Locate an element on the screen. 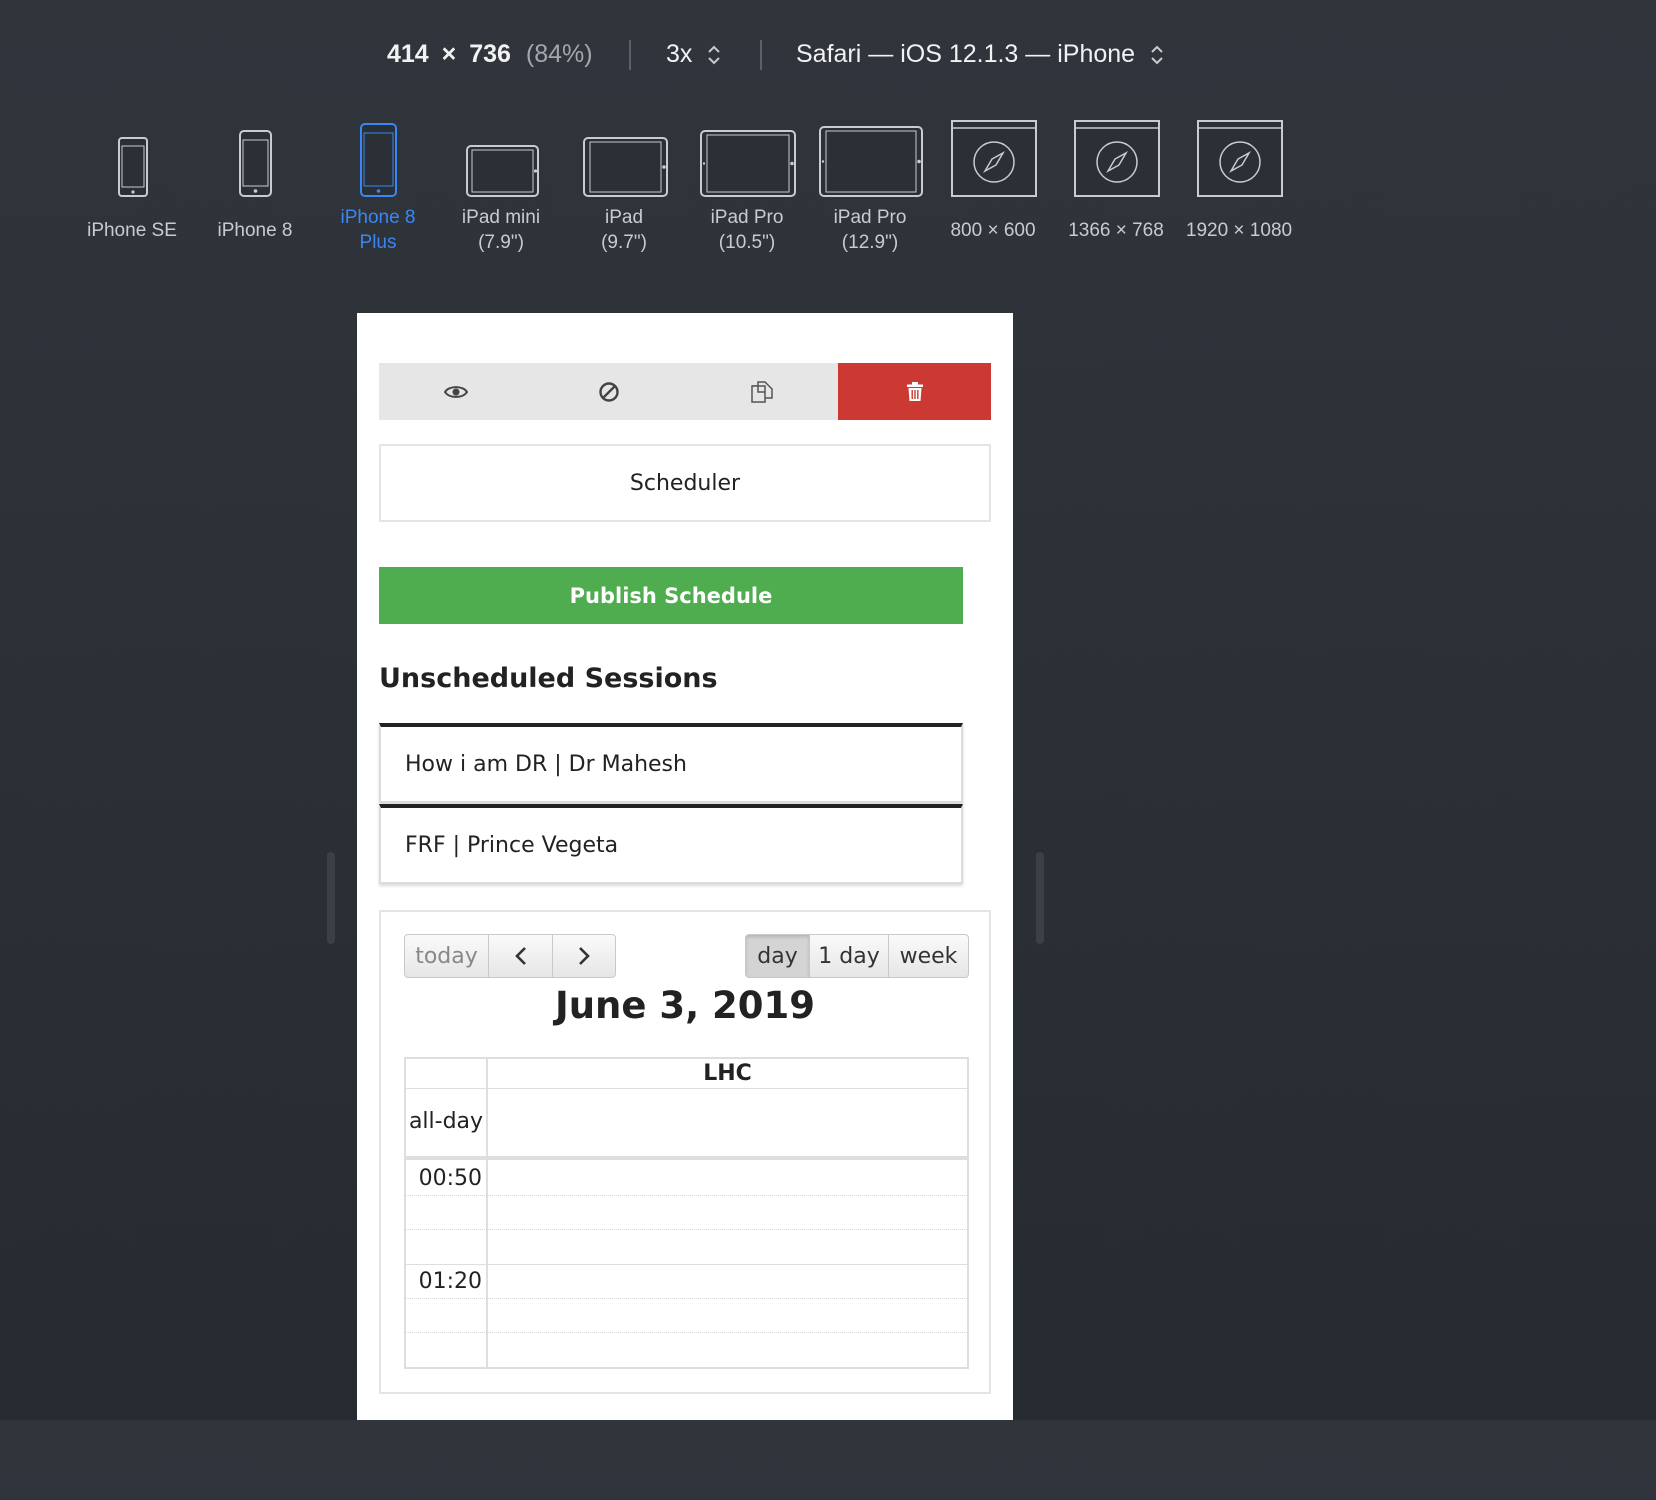  device-label: (12.9") is located at coordinates (870, 242).